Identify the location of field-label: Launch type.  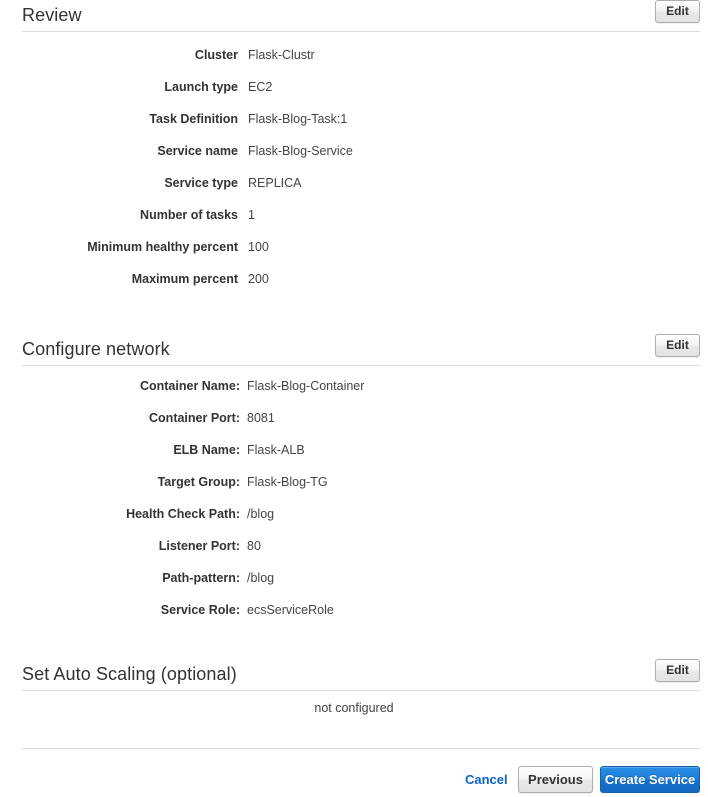
(201, 87).